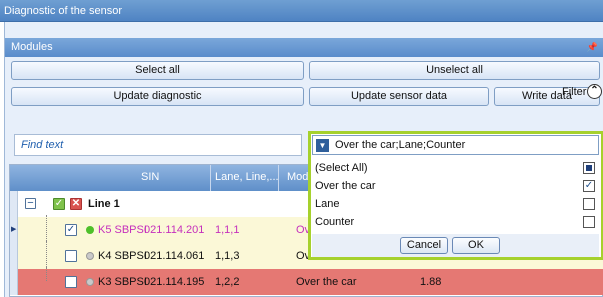 The image size is (603, 297). I want to click on mode-filter-options: (Select All) Over the car ✓ Lane Counter, so click(455, 196).